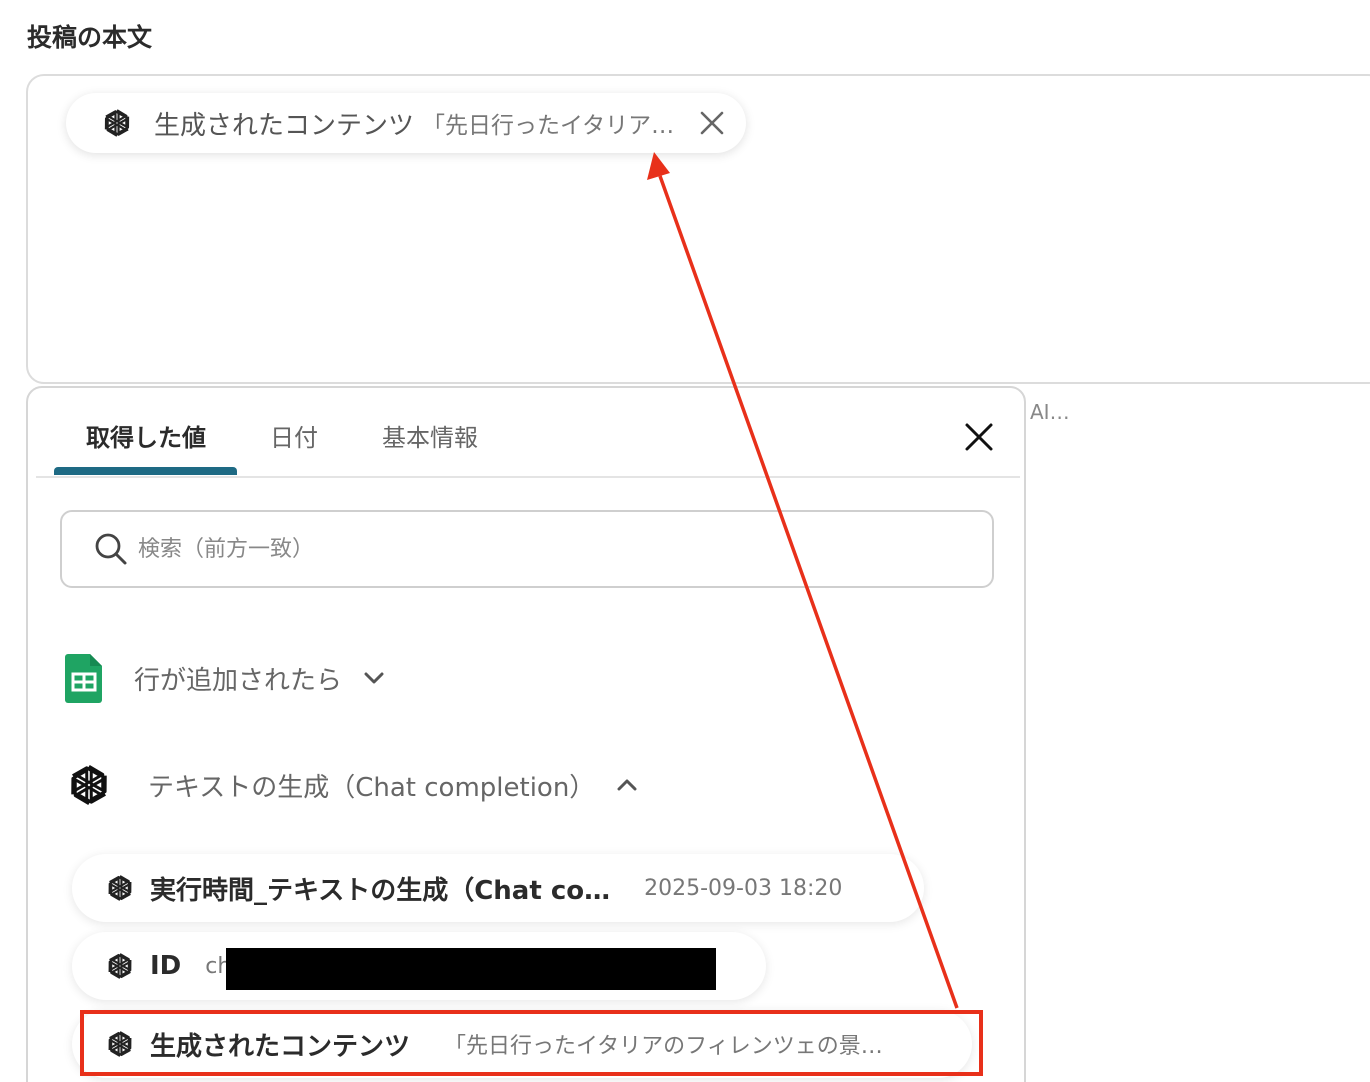 This screenshot has height=1082, width=1370. I want to click on section-row-added: 行が追加されたら, so click(225, 678).